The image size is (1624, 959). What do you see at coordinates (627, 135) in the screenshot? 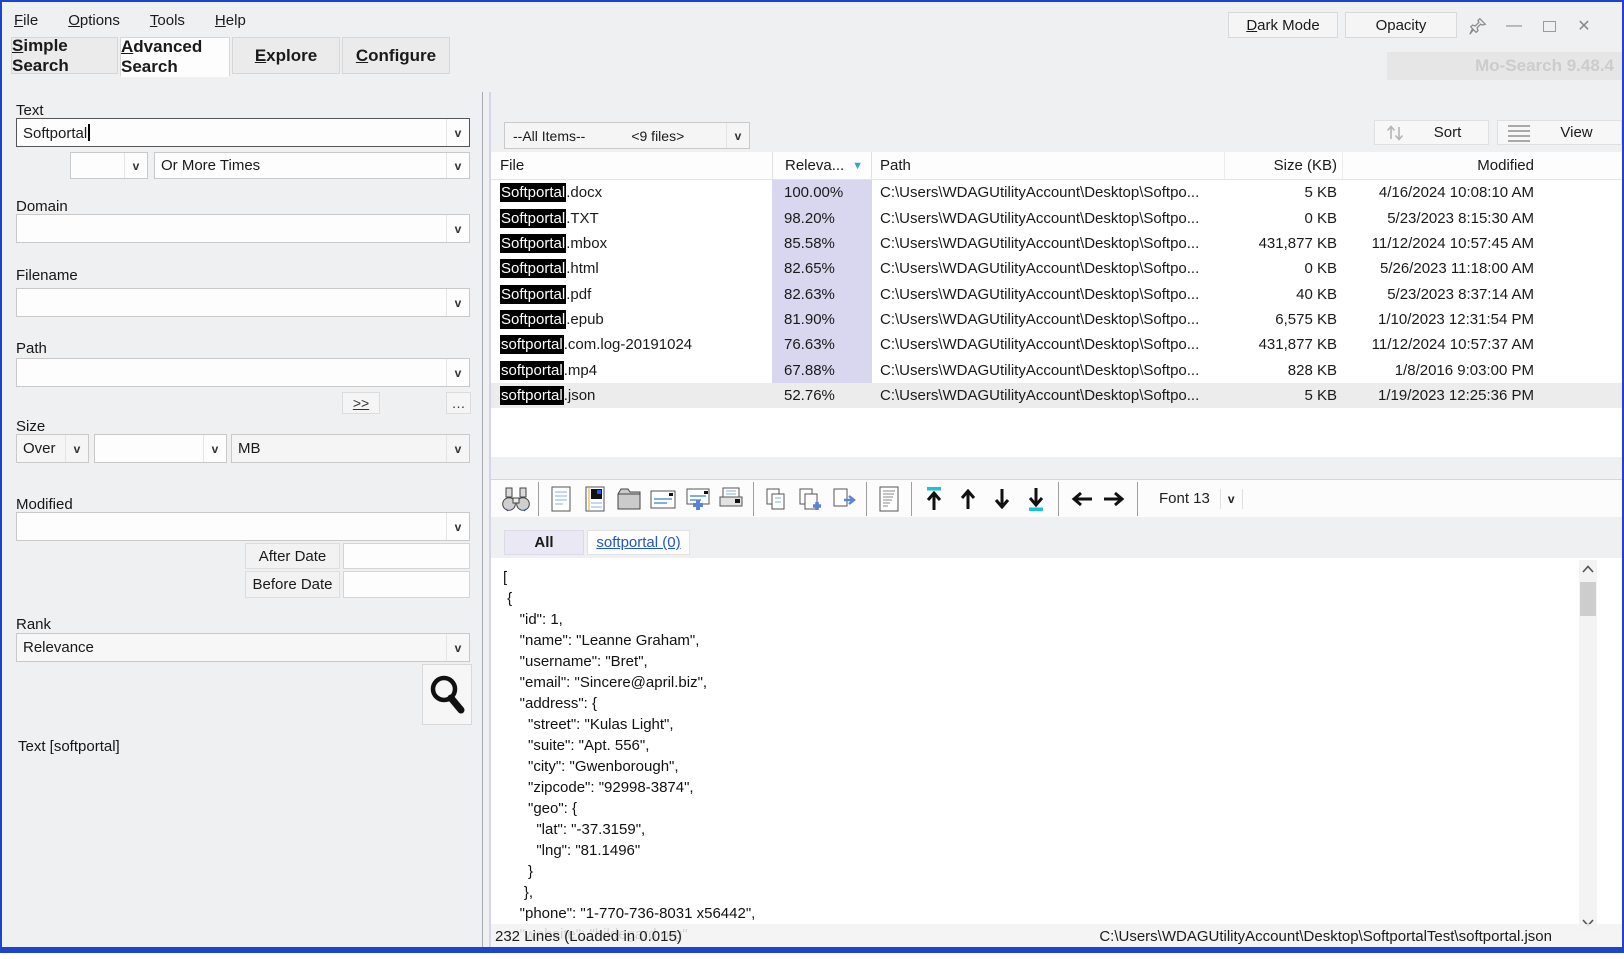
I see `results-filter-select: --All Items-- <9 files> v` at bounding box center [627, 135].